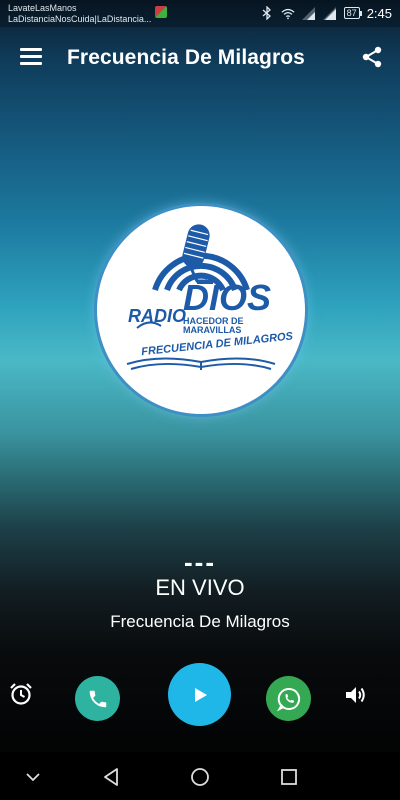 The width and height of the screenshot is (400, 800). Describe the element at coordinates (161, 12) in the screenshot. I see `notification-app-icon` at that location.